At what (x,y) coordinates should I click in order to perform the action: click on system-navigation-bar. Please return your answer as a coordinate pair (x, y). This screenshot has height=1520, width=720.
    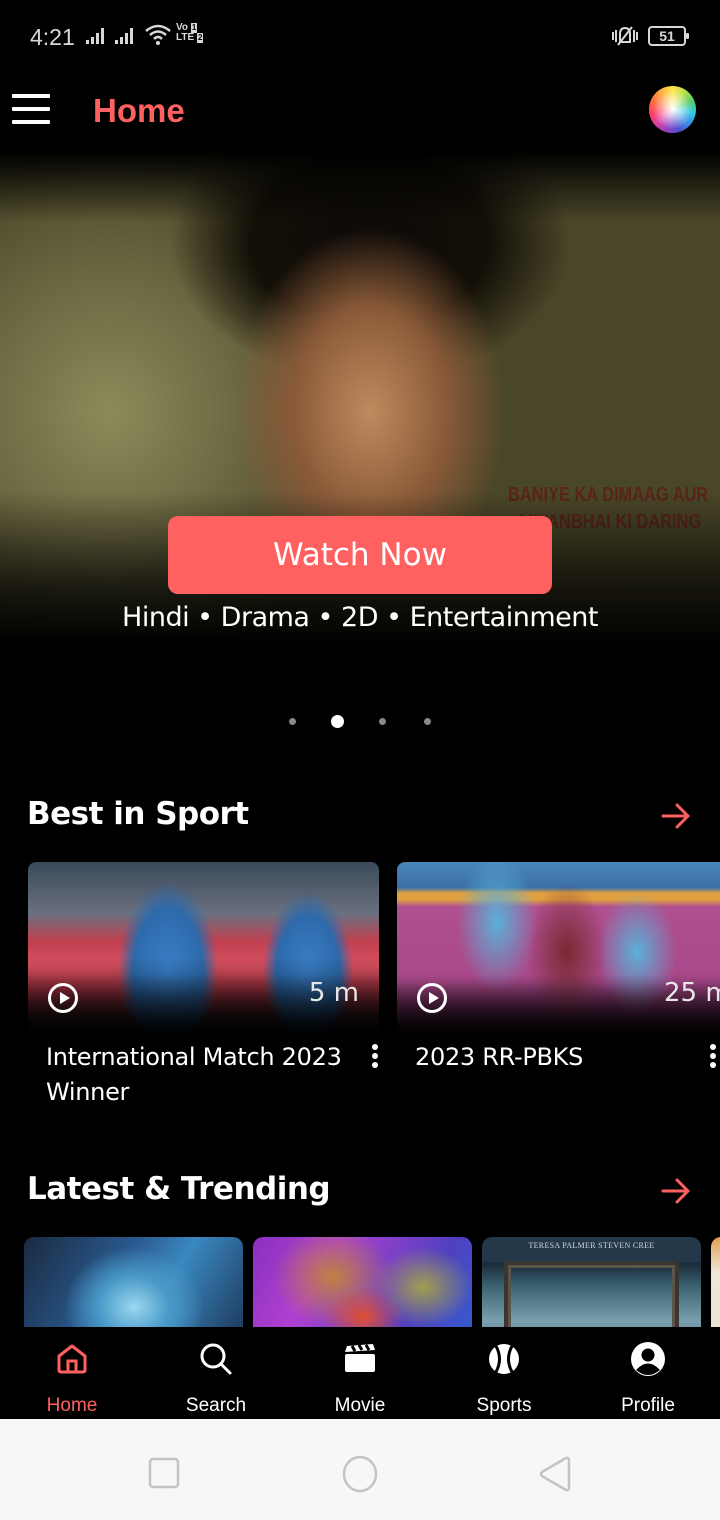
    Looking at the image, I should click on (360, 1469).